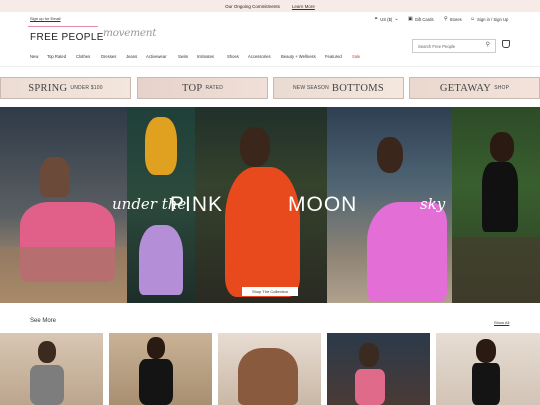 The image size is (540, 405). Describe the element at coordinates (108, 56) in the screenshot. I see `nav-item-dresses: Dresses` at that location.